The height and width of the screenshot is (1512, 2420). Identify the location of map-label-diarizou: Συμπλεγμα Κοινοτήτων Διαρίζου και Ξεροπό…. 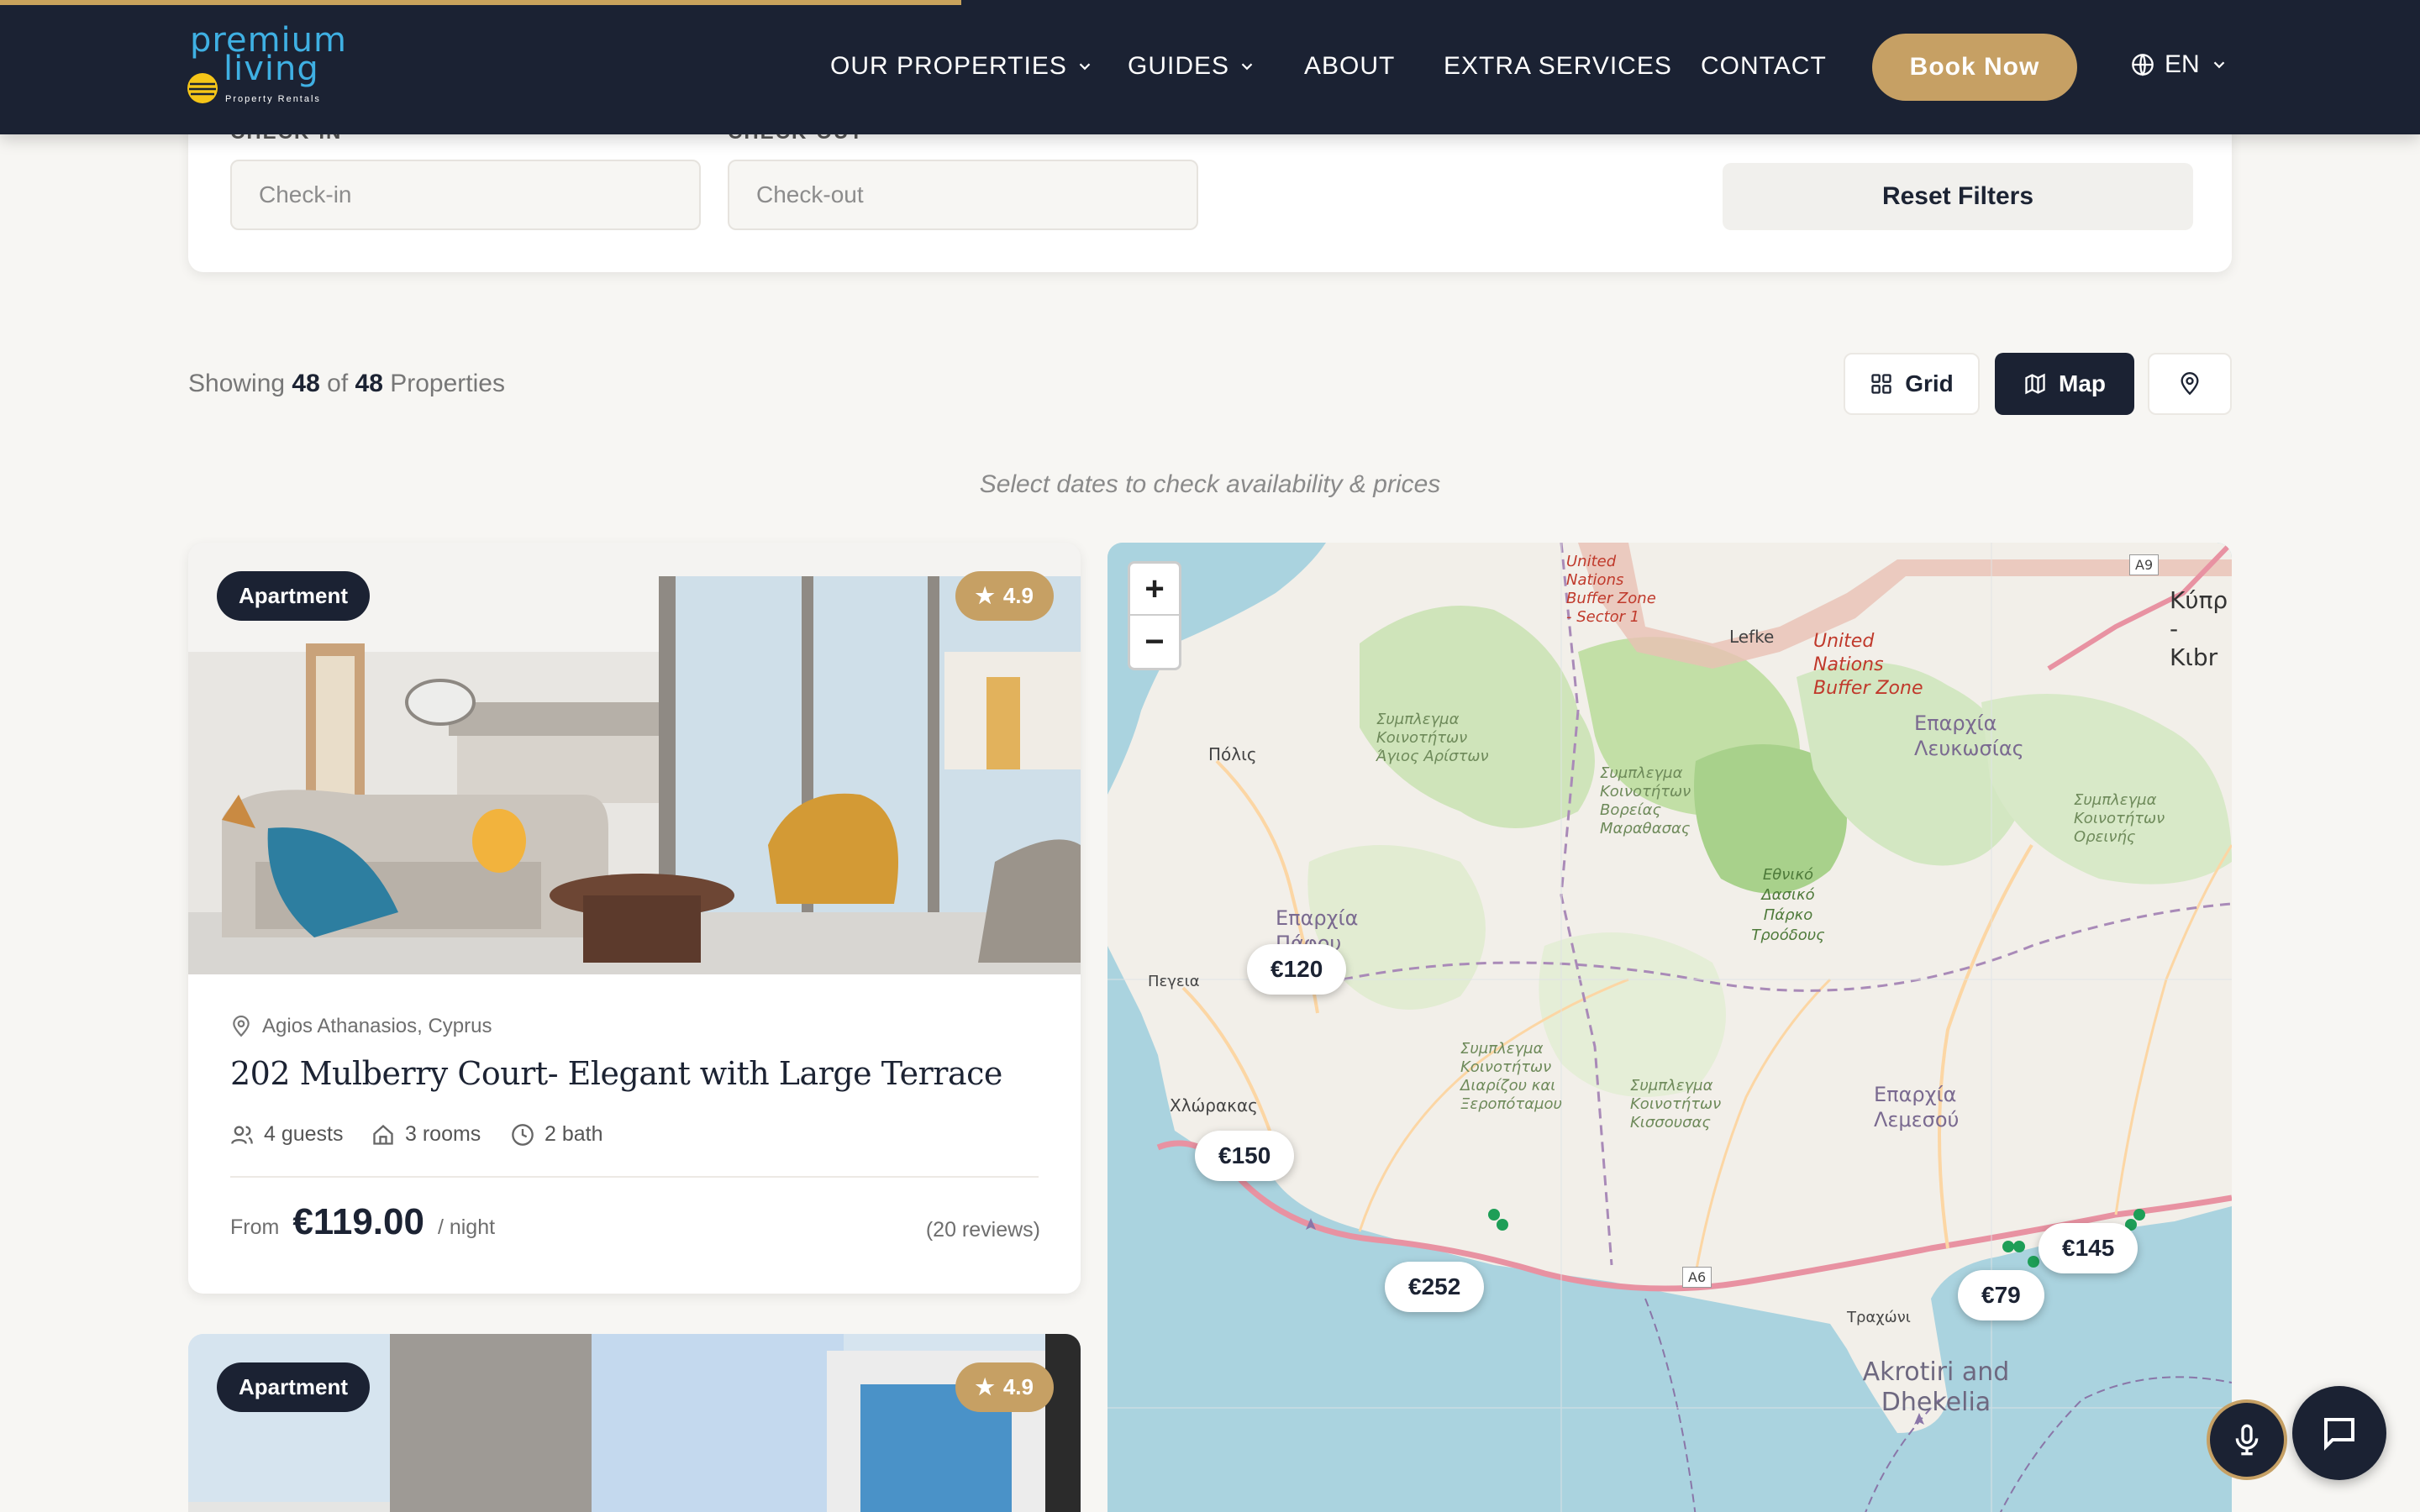
(1511, 1076).